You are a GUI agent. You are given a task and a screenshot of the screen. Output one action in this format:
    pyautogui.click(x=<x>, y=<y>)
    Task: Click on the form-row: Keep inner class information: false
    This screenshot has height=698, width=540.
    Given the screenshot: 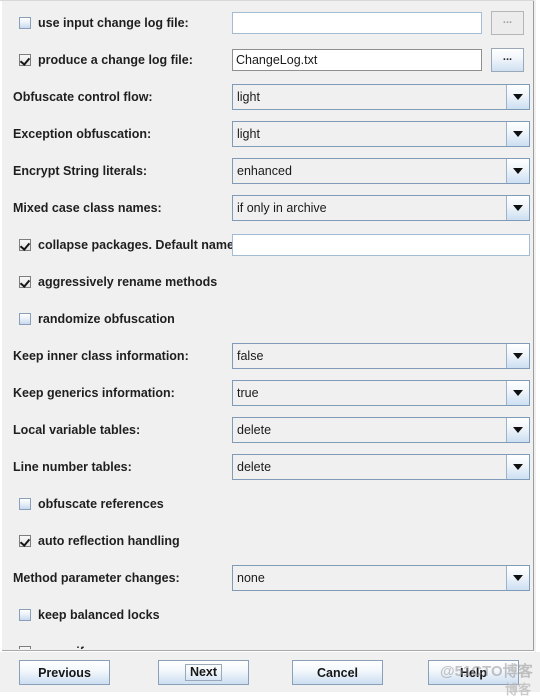 What is the action you would take?
    pyautogui.click(x=267, y=356)
    